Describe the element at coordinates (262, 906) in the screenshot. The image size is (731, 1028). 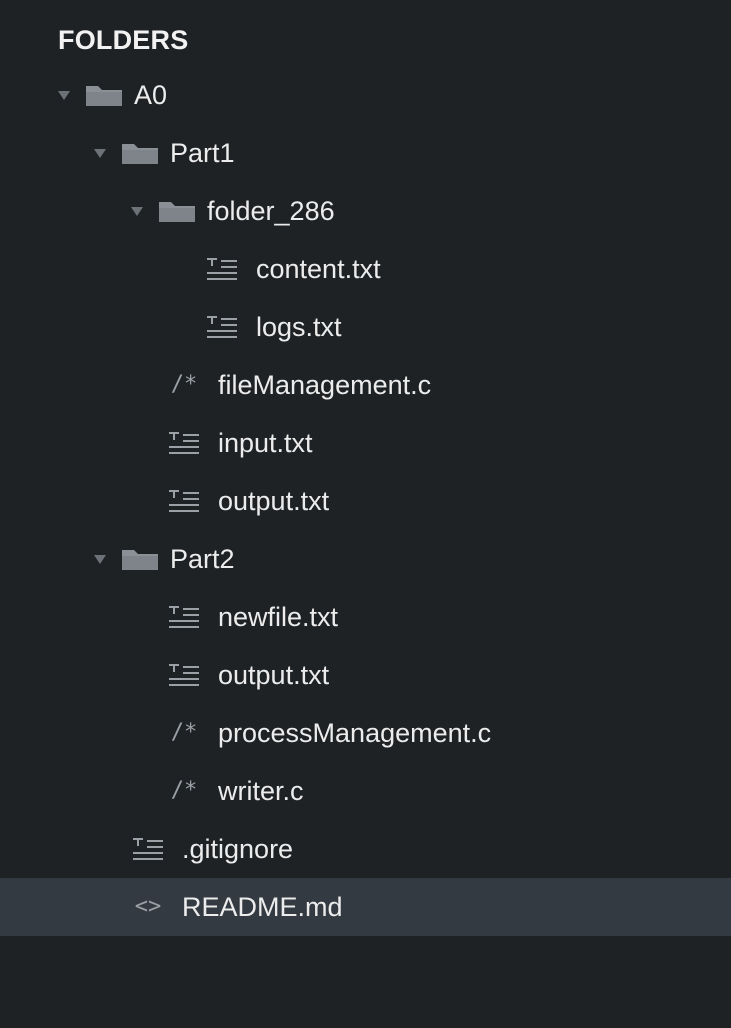
I see `tree-item-label: README.md` at that location.